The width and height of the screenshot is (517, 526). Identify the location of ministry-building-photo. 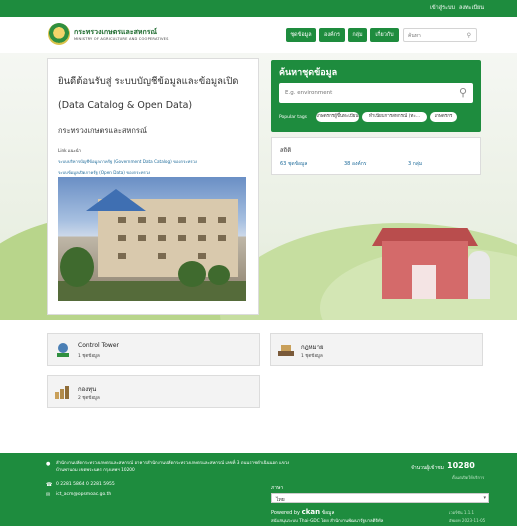
(152, 239).